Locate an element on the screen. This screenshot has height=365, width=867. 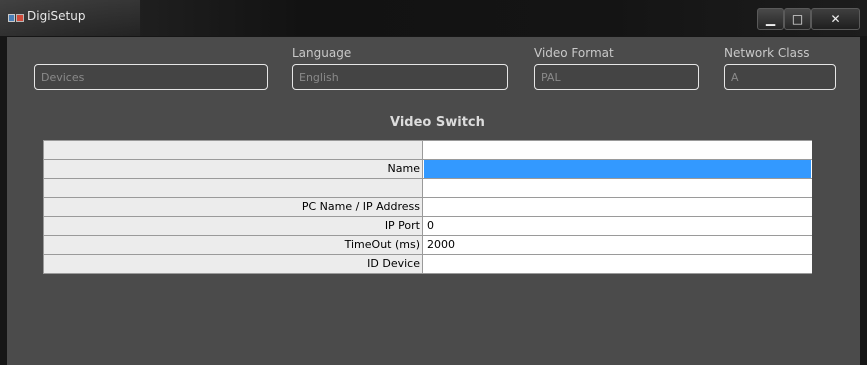
table-row-pc-name: PC Name / IP Address is located at coordinates (428, 207).